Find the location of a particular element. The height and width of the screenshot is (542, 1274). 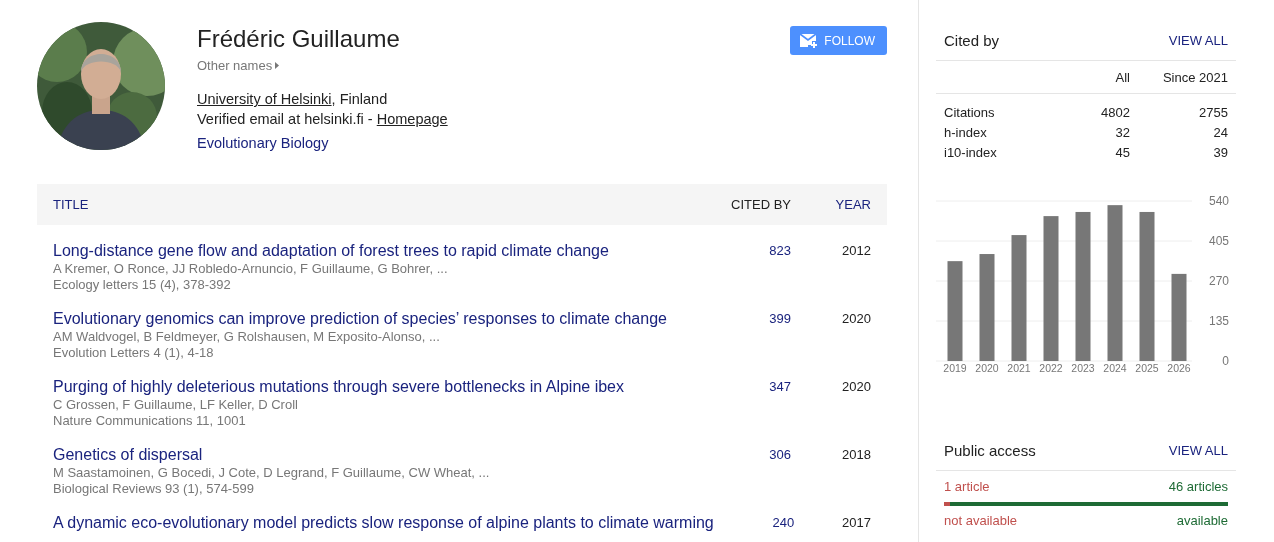

article-venue: Ecology letters 15 (4), 378-392 is located at coordinates (142, 285).